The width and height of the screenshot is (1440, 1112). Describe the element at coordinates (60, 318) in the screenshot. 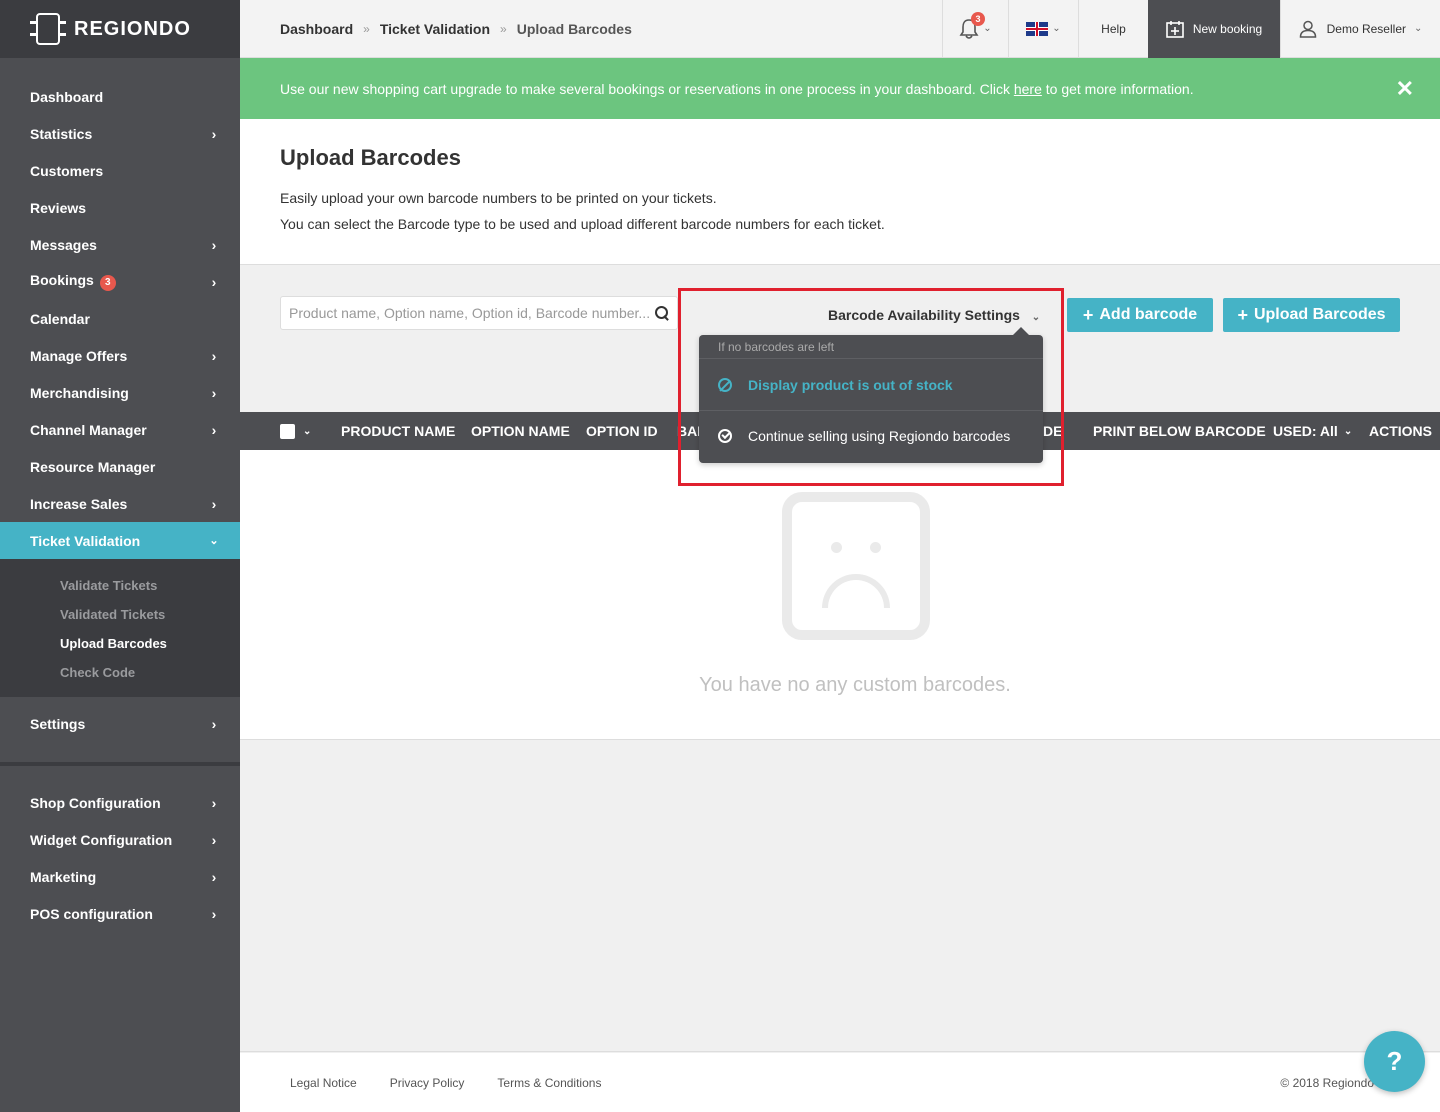

I see `sidebar-item-label: Calendar` at that location.